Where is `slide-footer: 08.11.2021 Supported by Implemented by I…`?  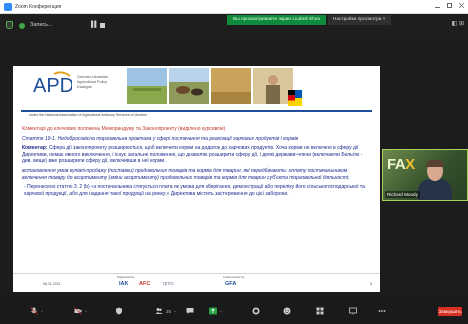 slide-footer: 08.11.2021 Supported by Implemented by I… is located at coordinates (196, 282).